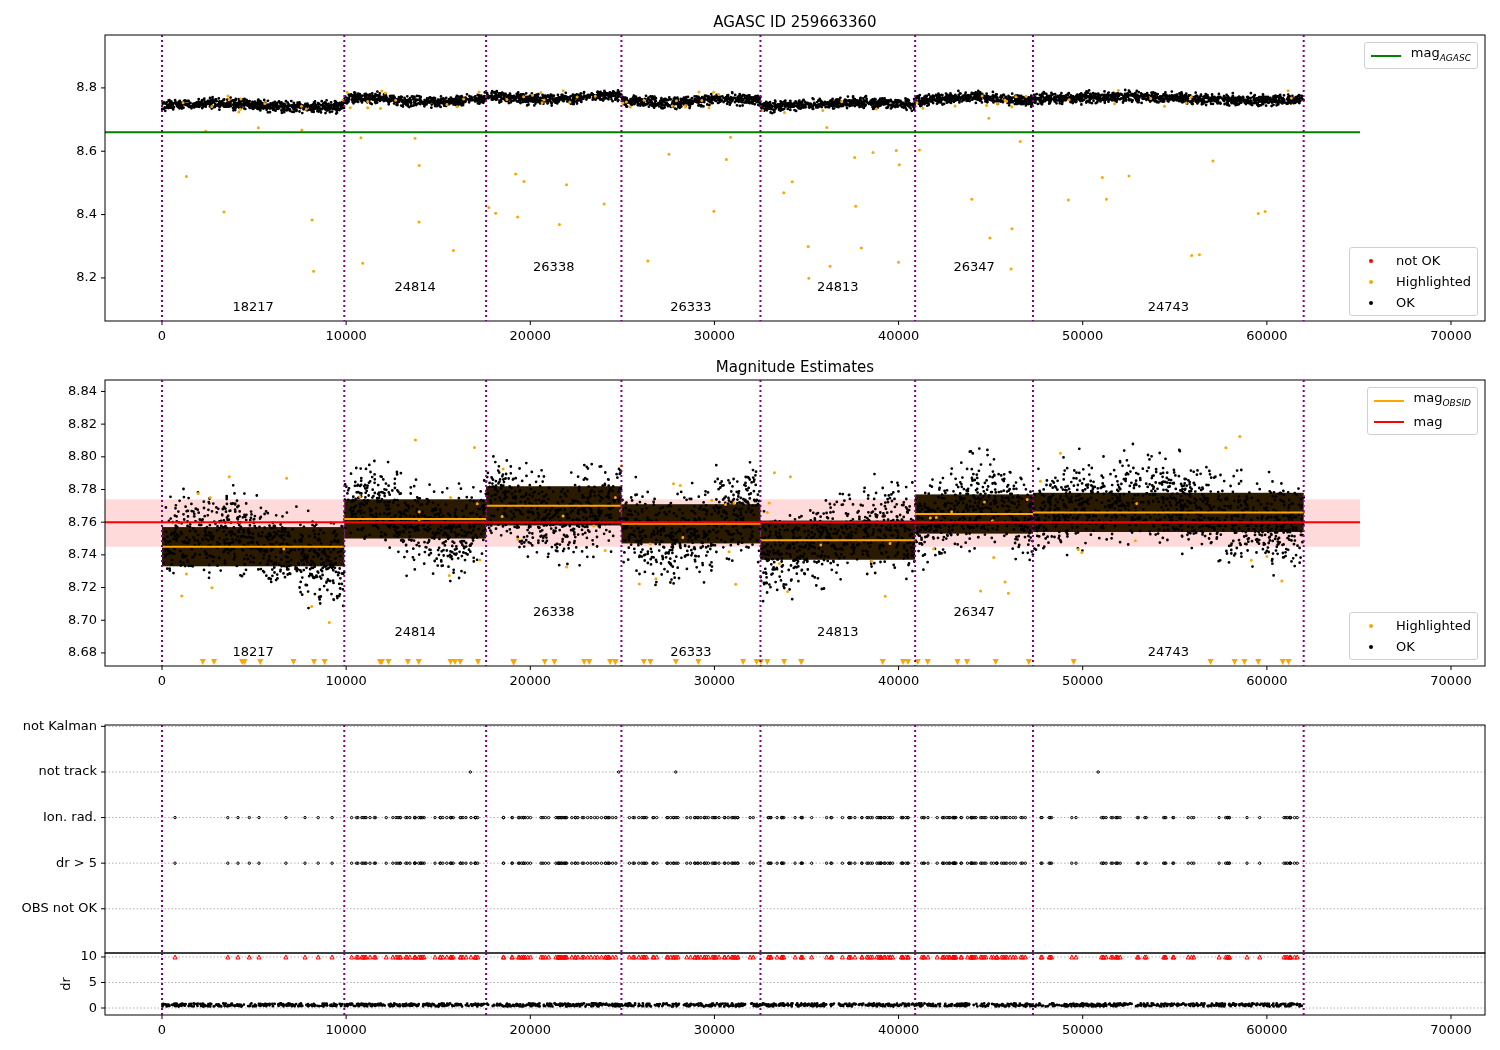 The height and width of the screenshot is (1050, 1500). I want to click on tick-label: not Kalman, so click(59, 725).